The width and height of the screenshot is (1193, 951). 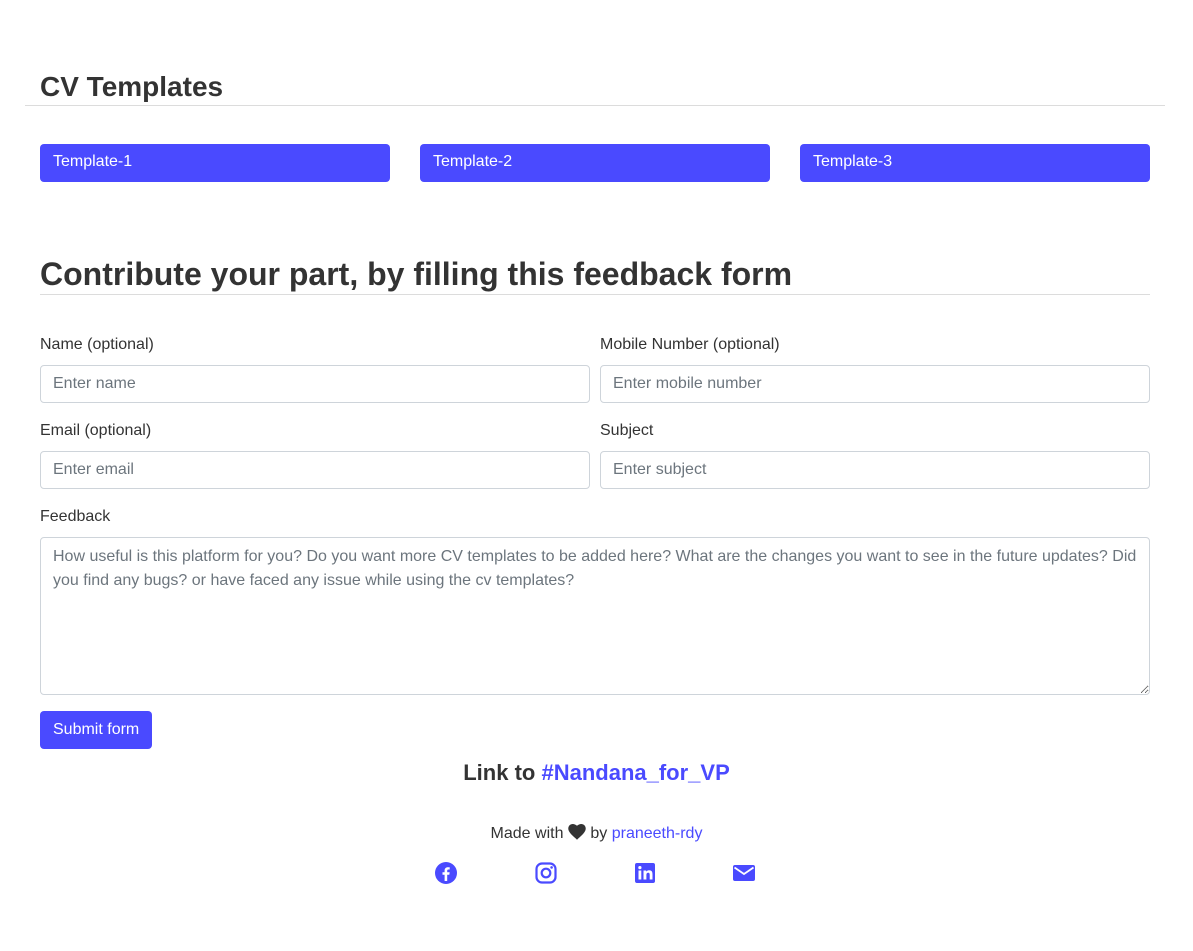 What do you see at coordinates (595, 105) in the screenshot?
I see `cv-title-divider` at bounding box center [595, 105].